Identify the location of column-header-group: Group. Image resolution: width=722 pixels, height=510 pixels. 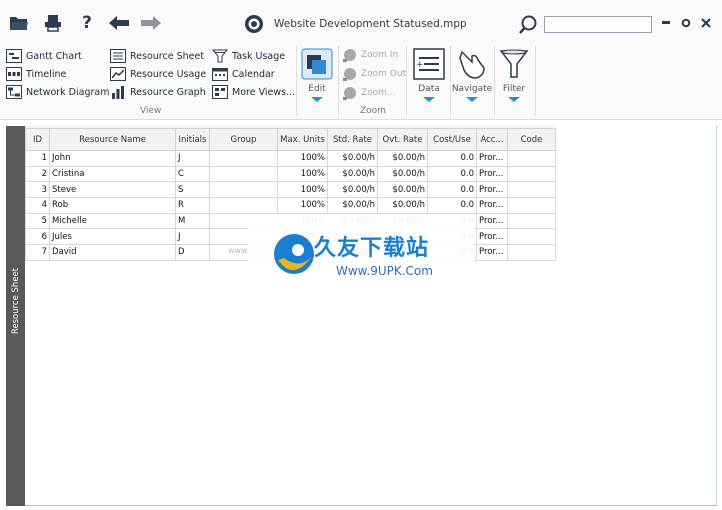
(243, 139).